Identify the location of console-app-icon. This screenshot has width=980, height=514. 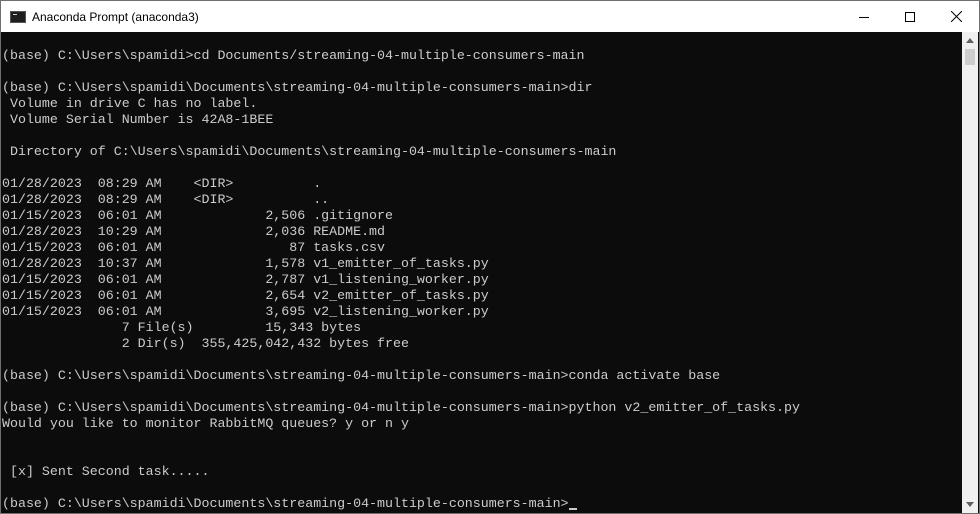
(18, 16).